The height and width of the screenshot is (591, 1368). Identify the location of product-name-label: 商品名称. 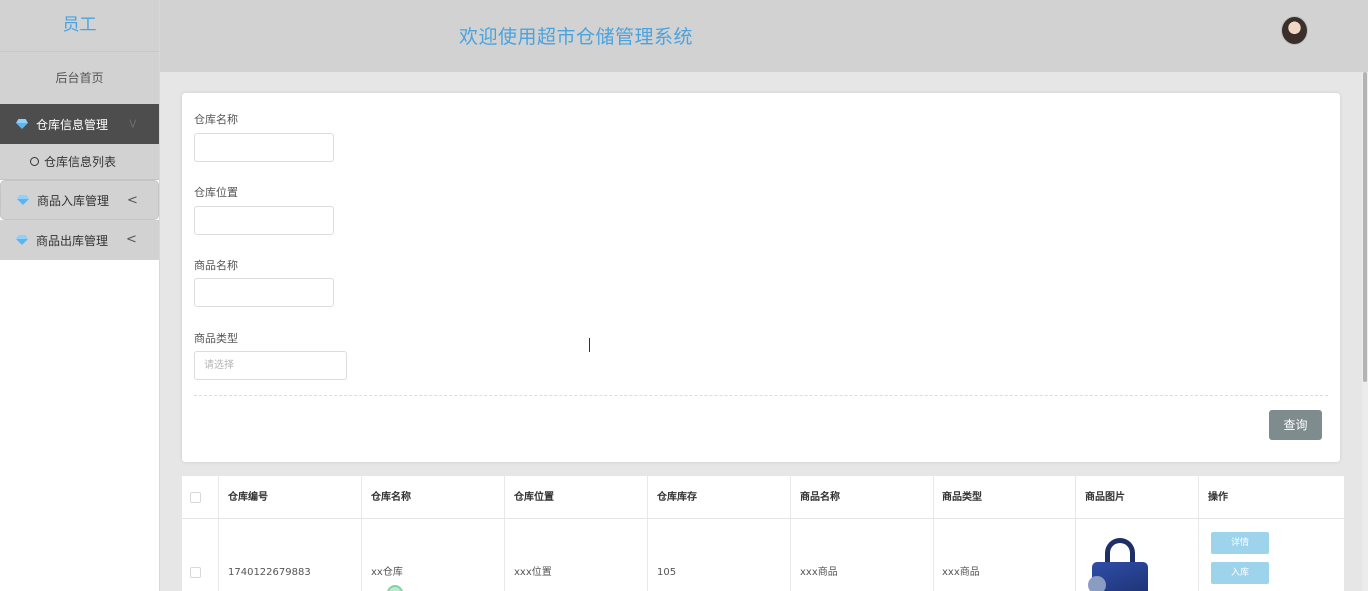
(216, 265).